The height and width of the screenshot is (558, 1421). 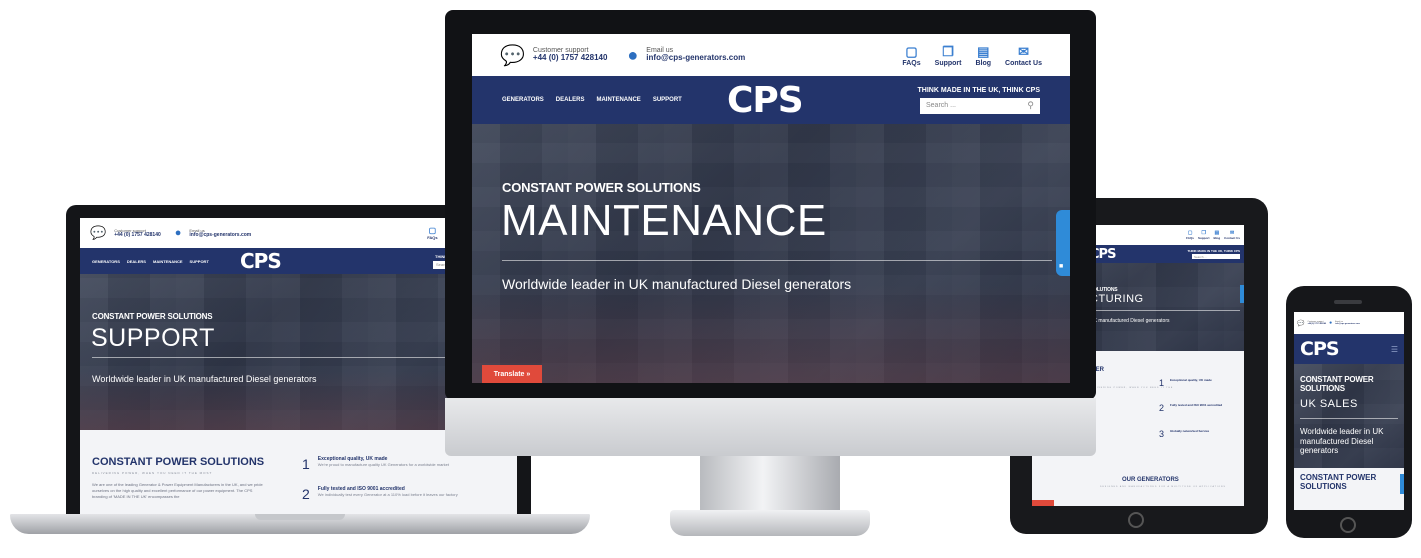 What do you see at coordinates (1329, 404) in the screenshot?
I see `hero-title: UK SALES` at bounding box center [1329, 404].